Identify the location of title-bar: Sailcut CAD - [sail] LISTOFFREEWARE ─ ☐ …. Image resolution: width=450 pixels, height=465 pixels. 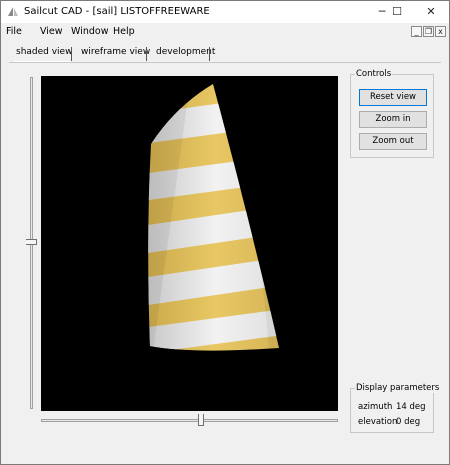
(225, 12).